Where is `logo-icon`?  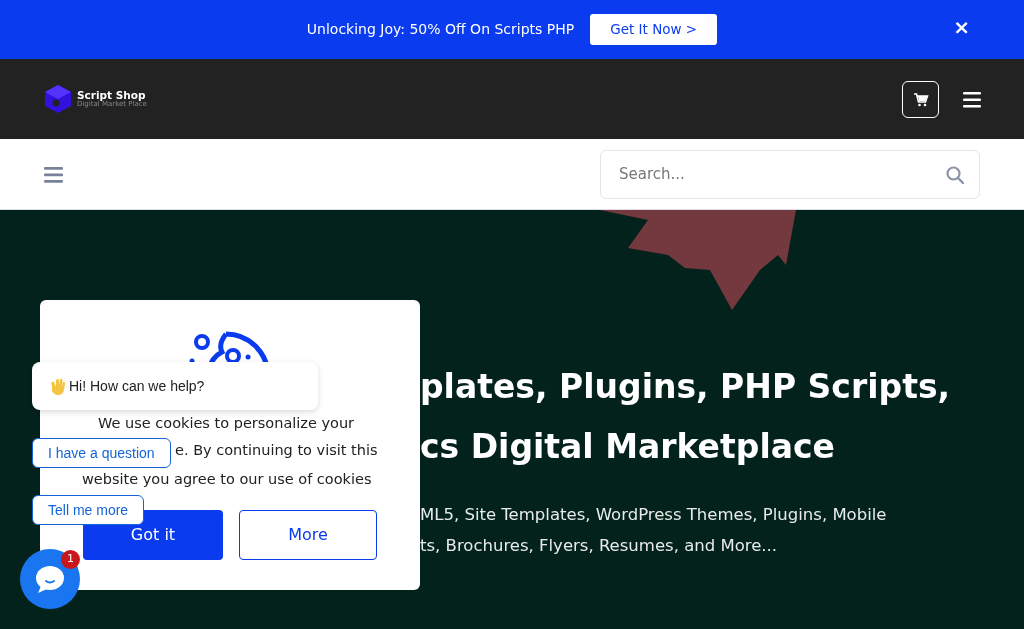
logo-icon is located at coordinates (58, 99).